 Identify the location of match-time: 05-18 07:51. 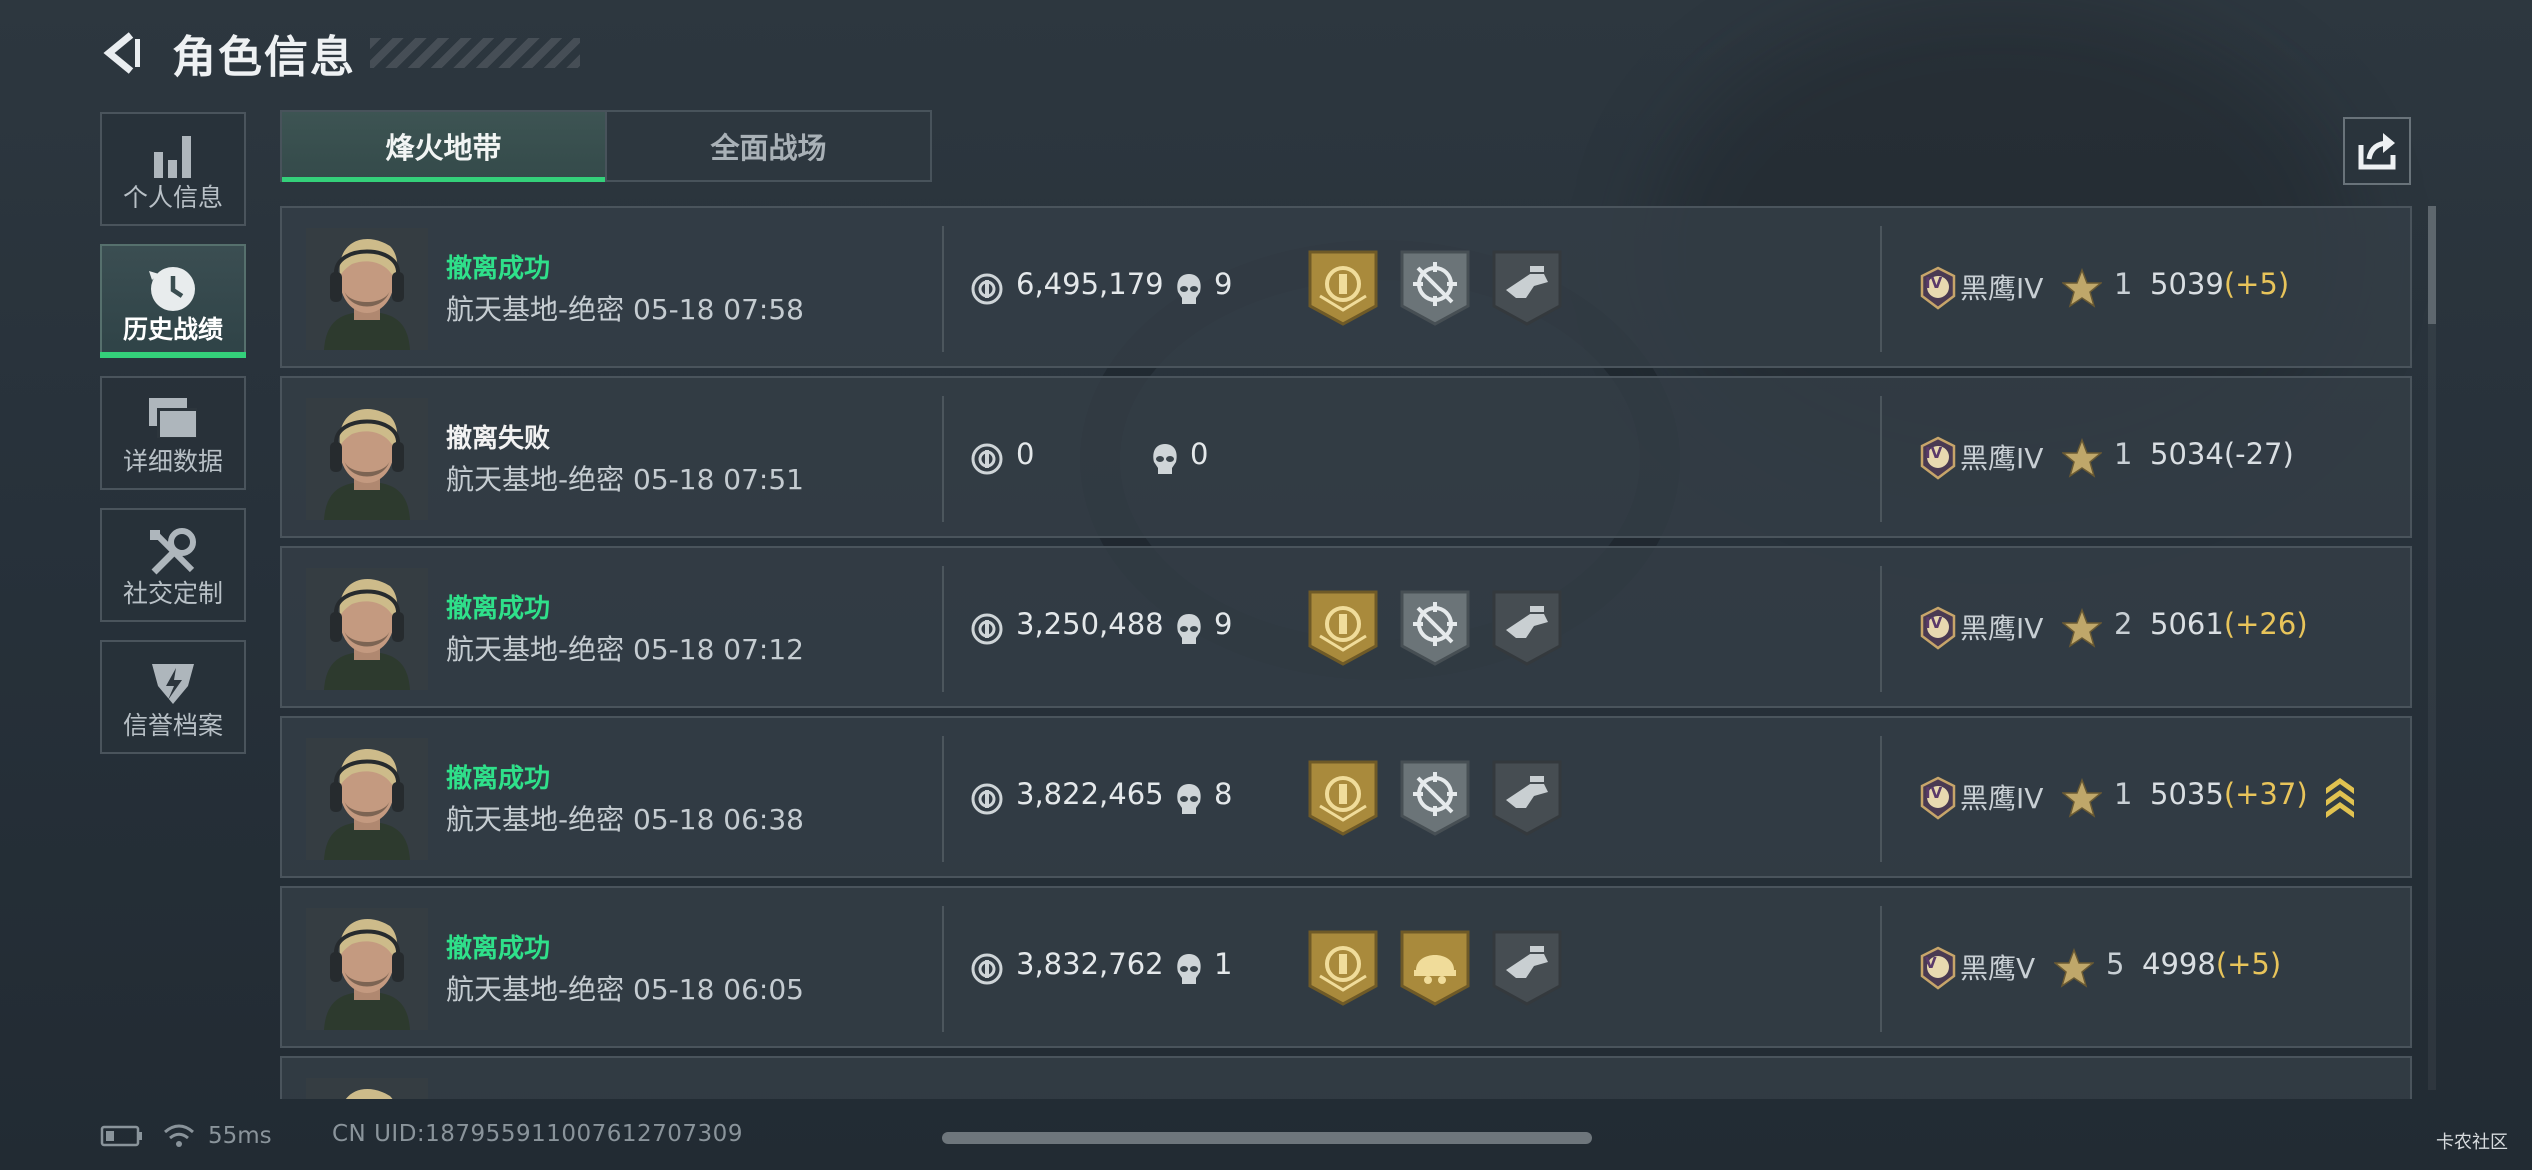
(718, 479).